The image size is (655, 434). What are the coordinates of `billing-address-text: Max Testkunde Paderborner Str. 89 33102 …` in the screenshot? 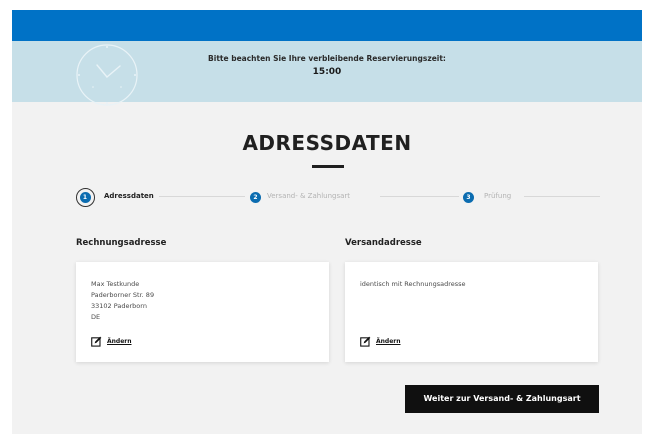 It's located at (122, 301).